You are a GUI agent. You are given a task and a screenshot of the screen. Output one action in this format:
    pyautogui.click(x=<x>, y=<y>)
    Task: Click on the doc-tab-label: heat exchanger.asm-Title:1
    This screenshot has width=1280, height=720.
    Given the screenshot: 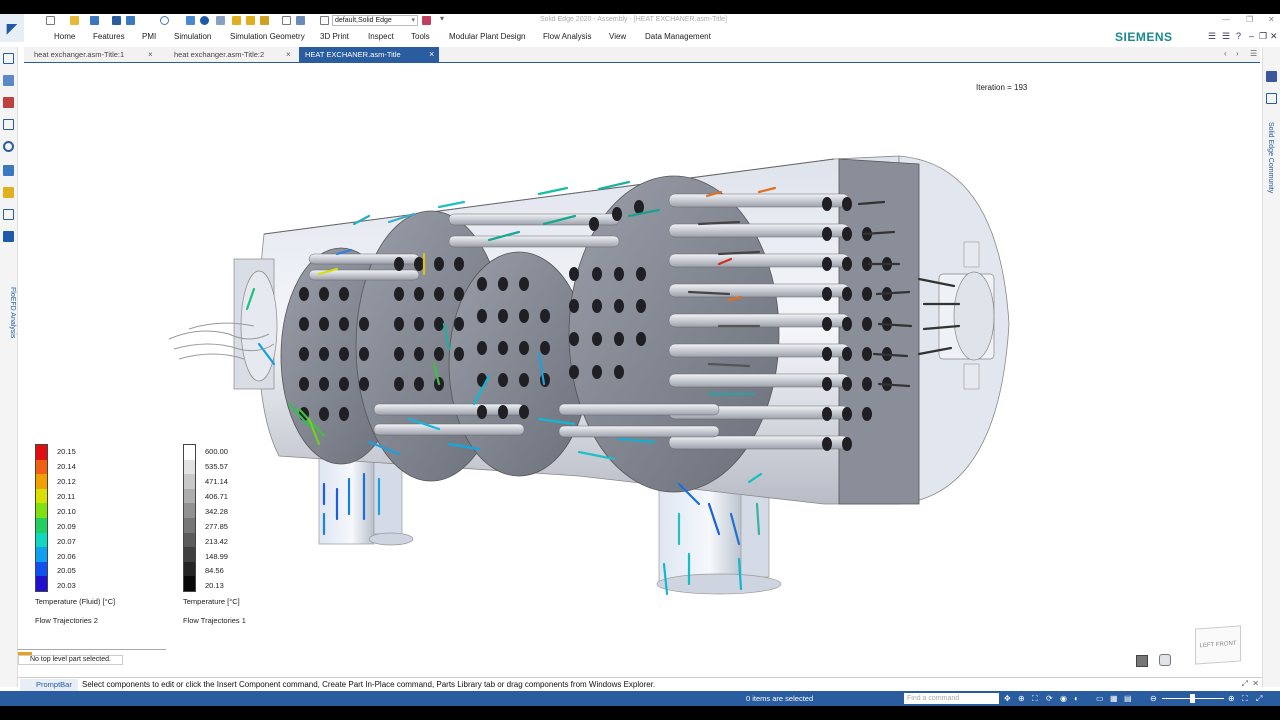 What is the action you would take?
    pyautogui.click(x=79, y=54)
    